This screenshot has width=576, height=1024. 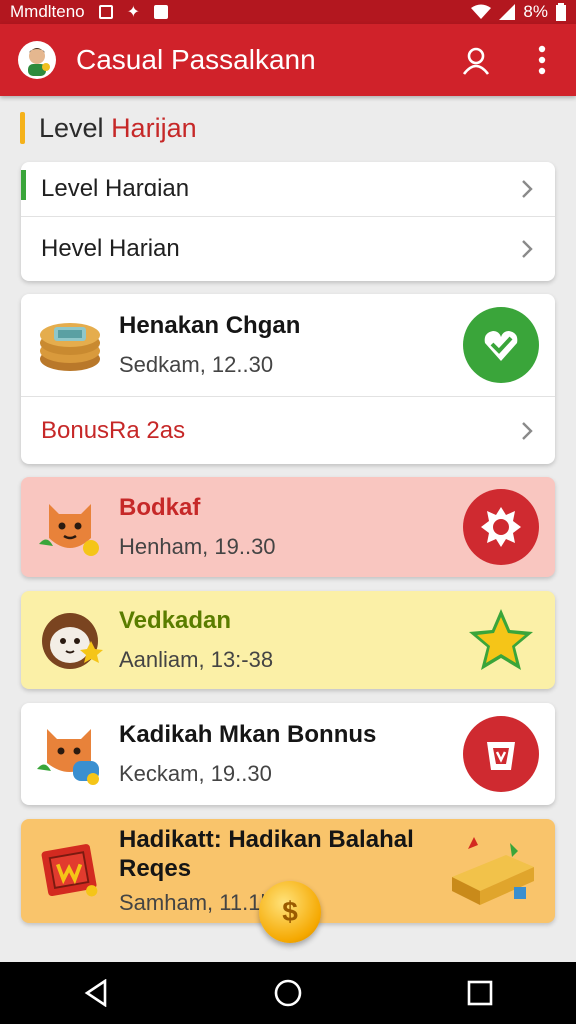 What do you see at coordinates (154, 127) in the screenshot?
I see `section-title-accent: Harijan` at bounding box center [154, 127].